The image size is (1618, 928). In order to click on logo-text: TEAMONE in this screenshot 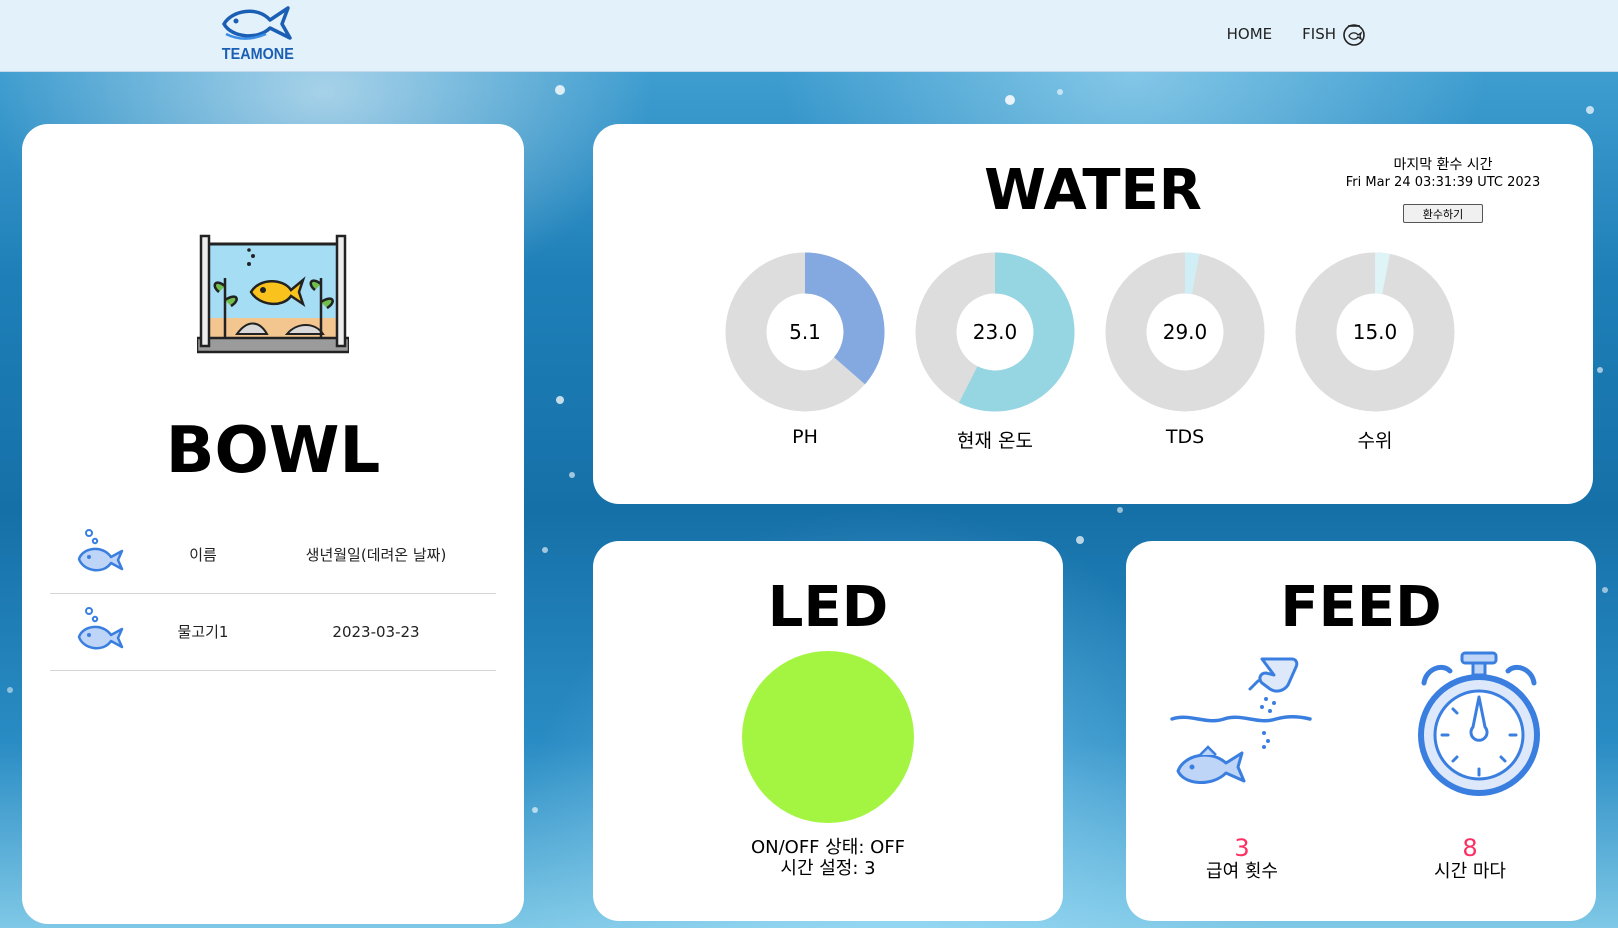, I will do `click(257, 54)`.